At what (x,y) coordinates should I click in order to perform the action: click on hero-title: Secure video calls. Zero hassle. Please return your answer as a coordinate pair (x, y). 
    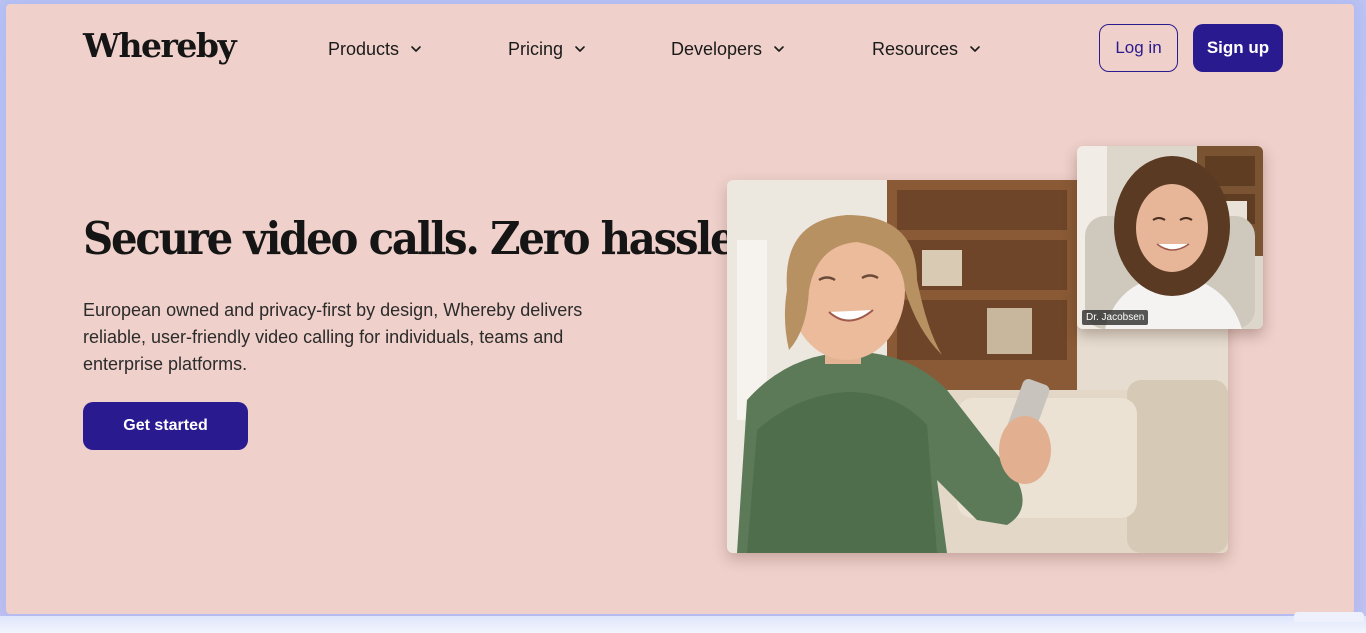
    Looking at the image, I should click on (410, 238).